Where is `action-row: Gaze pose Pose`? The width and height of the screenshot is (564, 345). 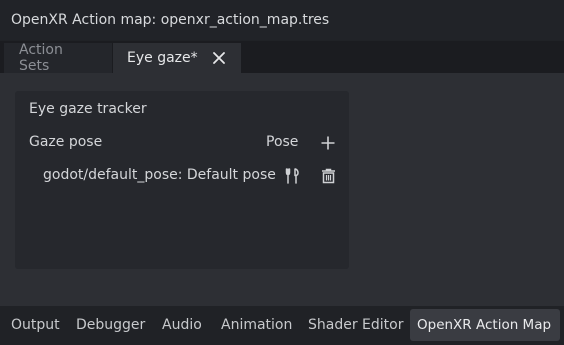
action-row: Gaze pose Pose is located at coordinates (182, 144).